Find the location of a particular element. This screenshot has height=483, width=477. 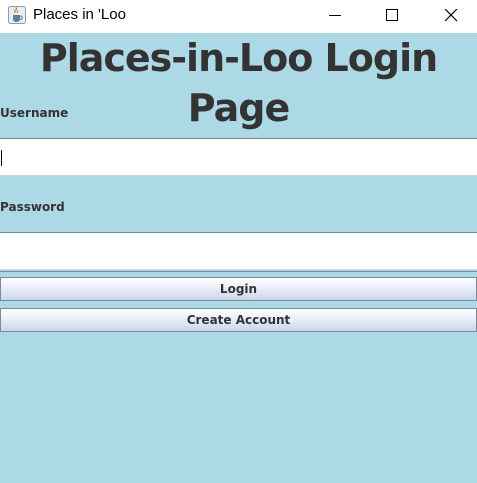

java-cup-icon is located at coordinates (17, 15).